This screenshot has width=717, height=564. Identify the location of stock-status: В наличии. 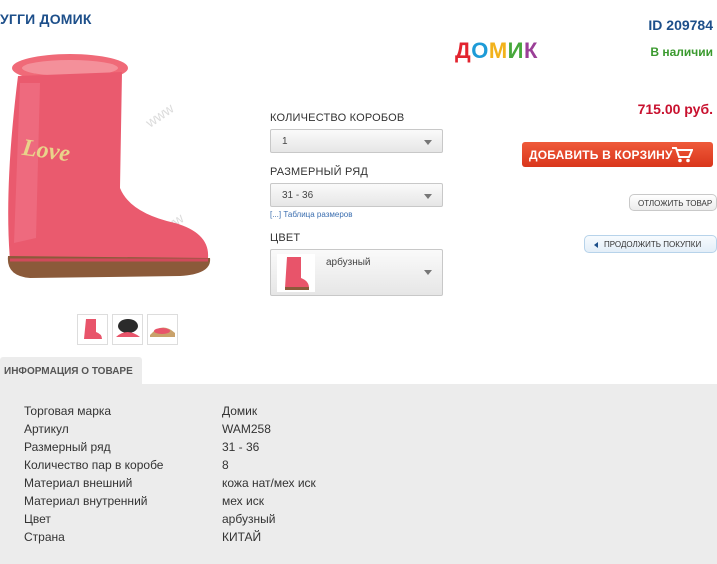
(681, 52).